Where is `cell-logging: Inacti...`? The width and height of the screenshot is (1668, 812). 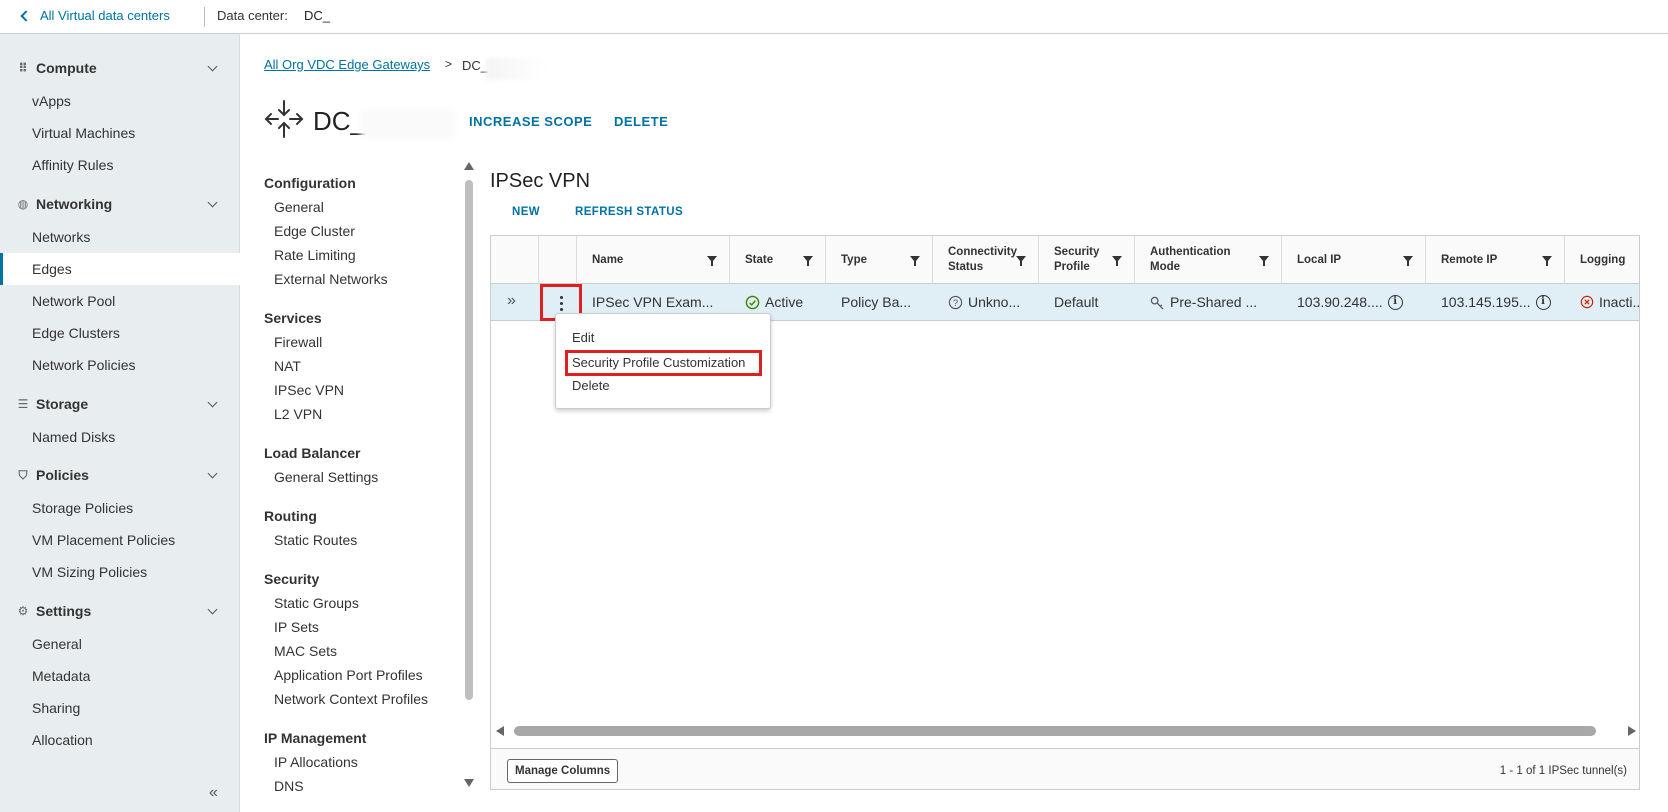 cell-logging: Inacti... is located at coordinates (1609, 302).